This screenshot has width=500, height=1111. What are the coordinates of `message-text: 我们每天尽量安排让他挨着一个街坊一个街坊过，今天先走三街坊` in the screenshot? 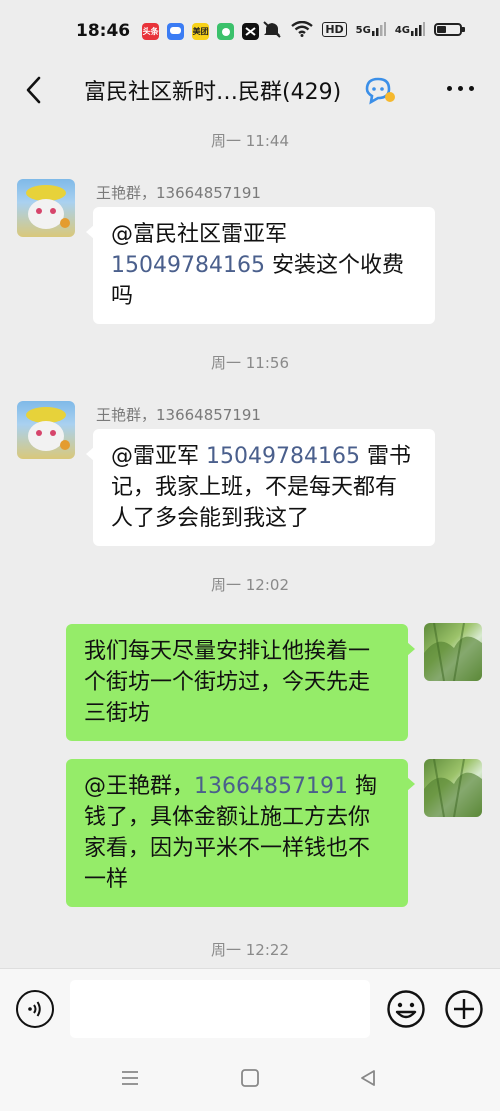 It's located at (227, 682).